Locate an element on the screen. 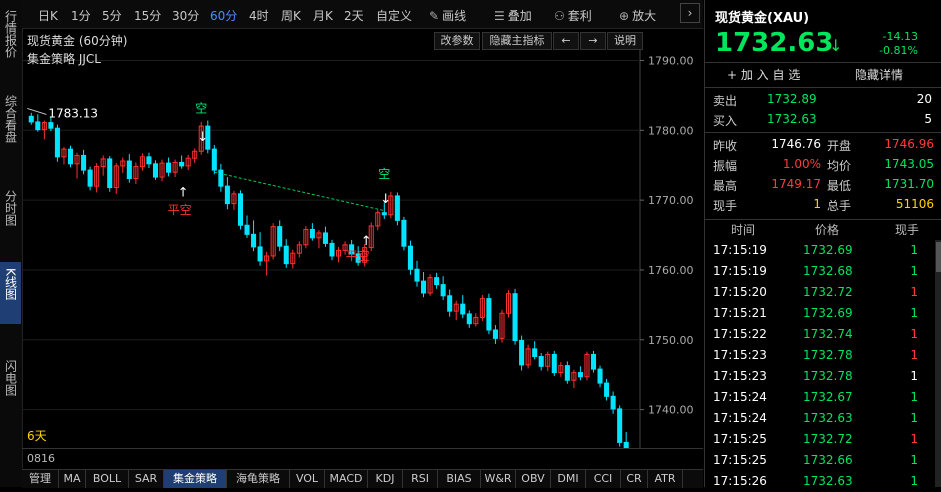 Image resolution: width=941 pixels, height=492 pixels. y-tick-label: 1770.00 is located at coordinates (671, 200).